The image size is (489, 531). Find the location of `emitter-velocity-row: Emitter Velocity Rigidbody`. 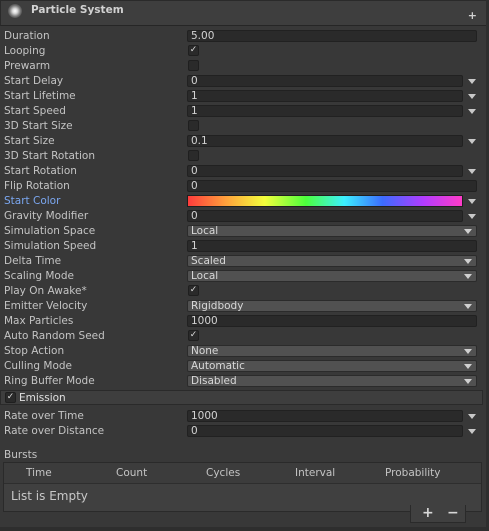

emitter-velocity-row: Emitter Velocity Rigidbody is located at coordinates (244, 306).